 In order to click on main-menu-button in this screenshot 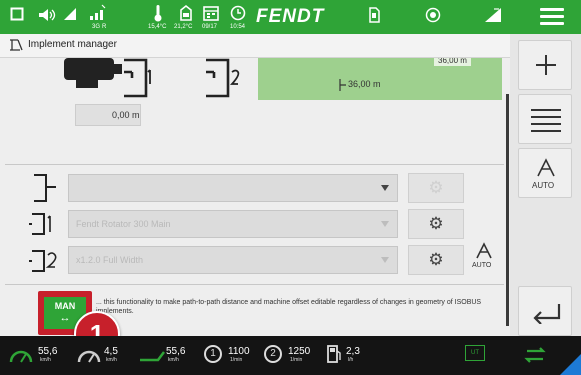, I will do `click(552, 17)`.